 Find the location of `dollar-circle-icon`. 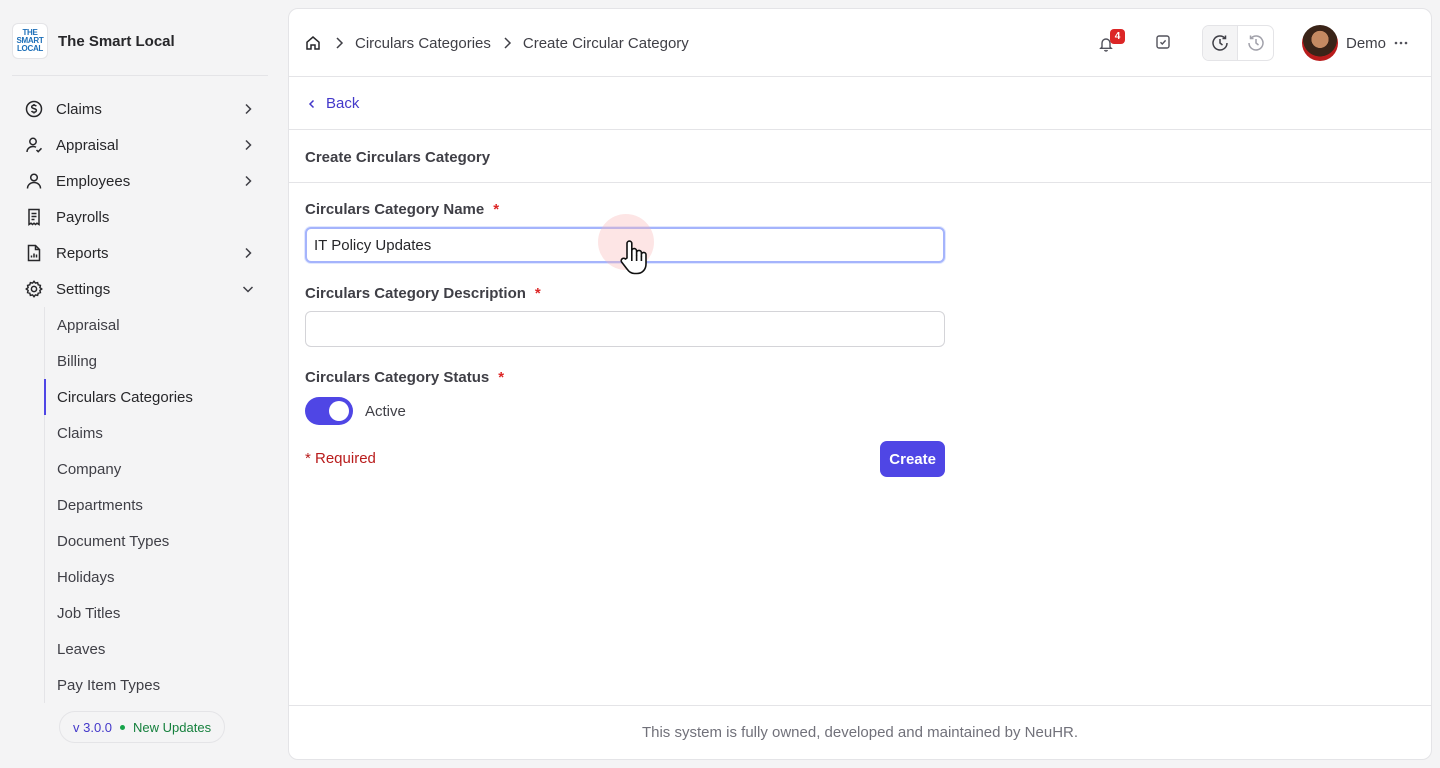

dollar-circle-icon is located at coordinates (34, 109).